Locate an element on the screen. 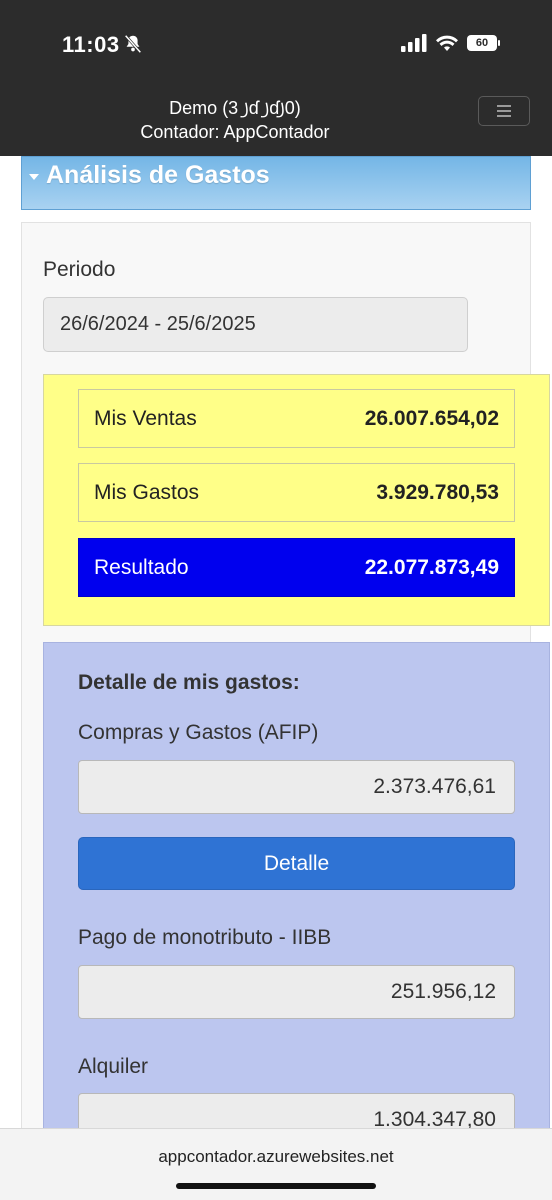 The width and height of the screenshot is (552, 1200). browser-url-bar: appcontador.azurewebsites.net is located at coordinates (276, 1164).